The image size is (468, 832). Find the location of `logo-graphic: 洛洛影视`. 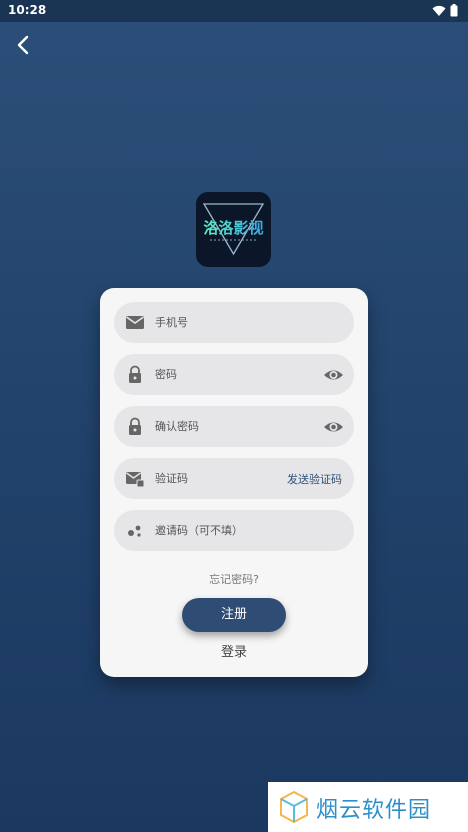

logo-graphic: 洛洛影视 is located at coordinates (233, 229).